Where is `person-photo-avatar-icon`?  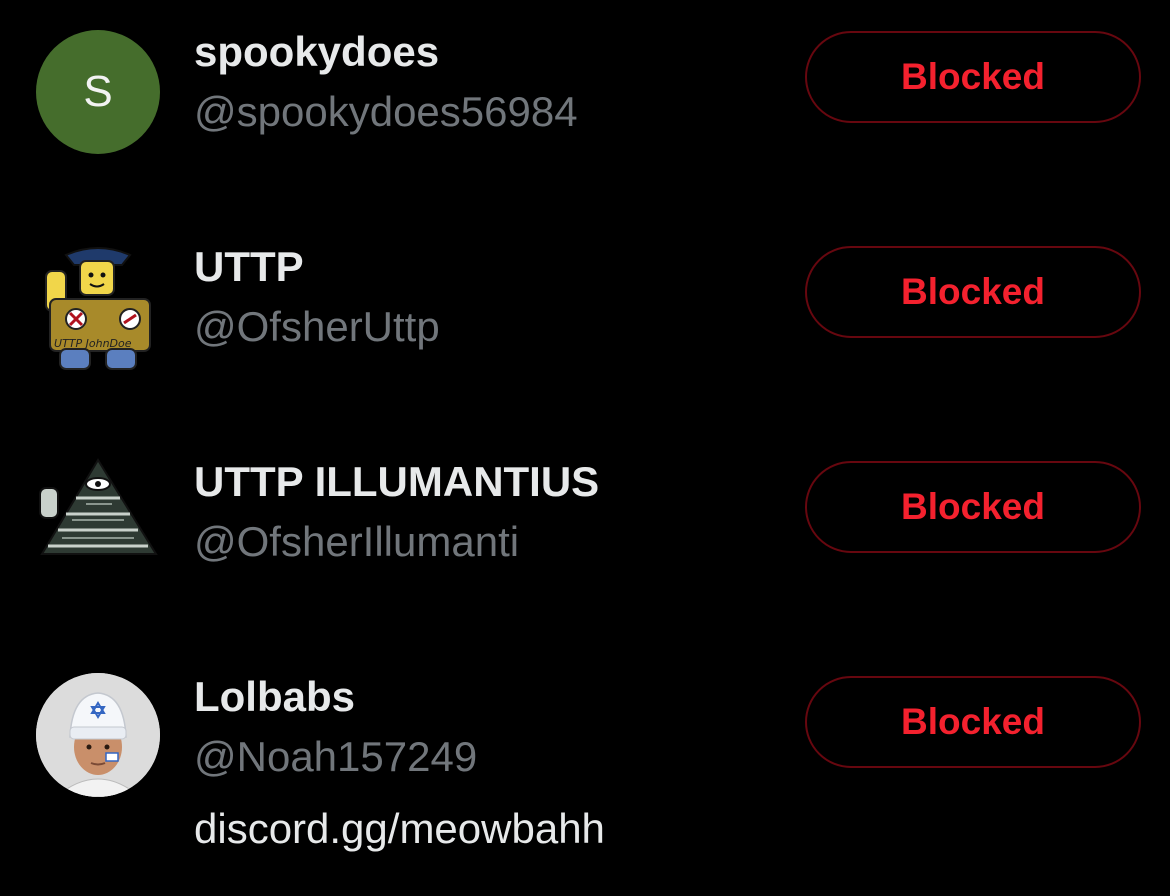 person-photo-avatar-icon is located at coordinates (98, 735).